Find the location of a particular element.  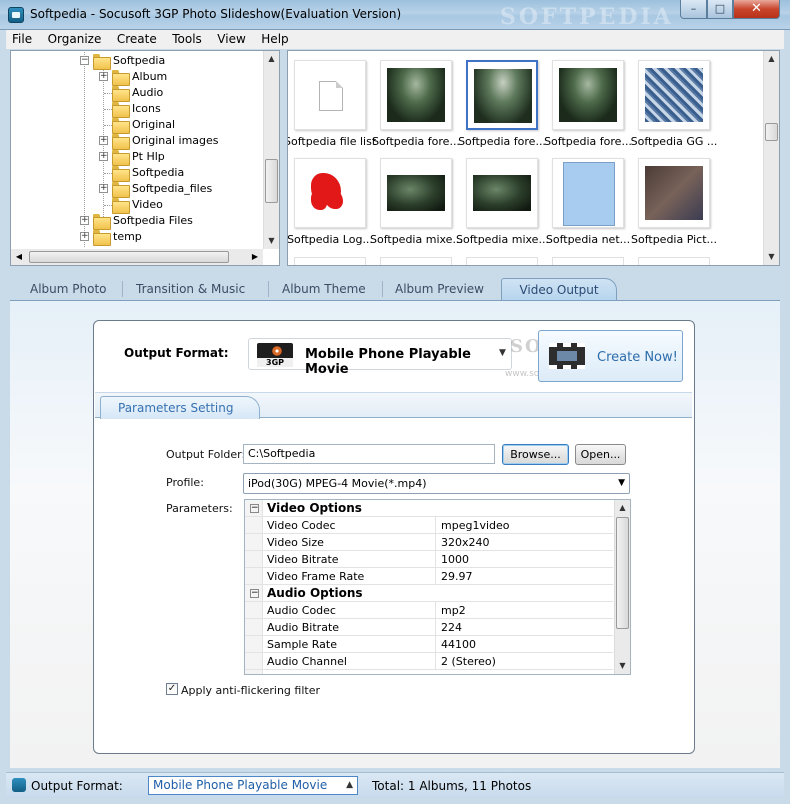

scroll-left-icon: ◀ is located at coordinates (19, 257).